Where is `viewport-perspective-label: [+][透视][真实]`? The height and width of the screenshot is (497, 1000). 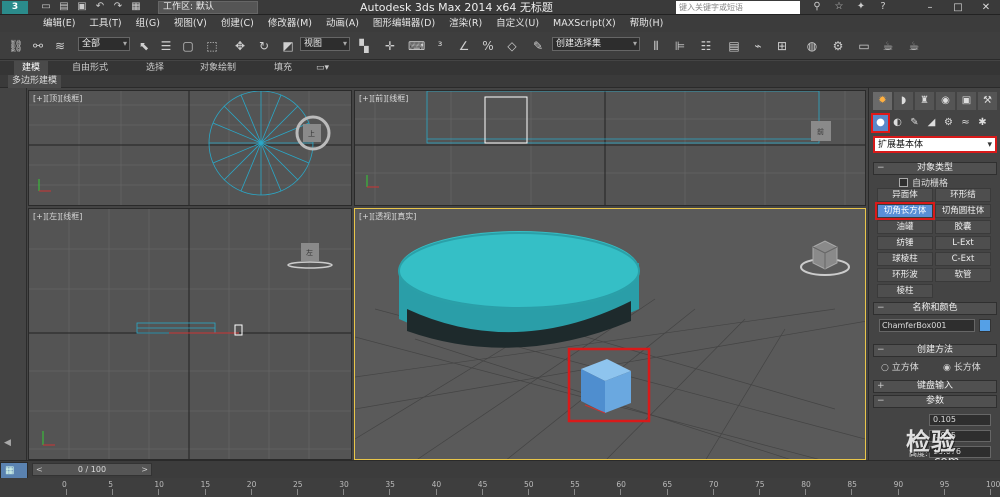
viewport-perspective-label: [+][透视][真实] is located at coordinates (387, 216).